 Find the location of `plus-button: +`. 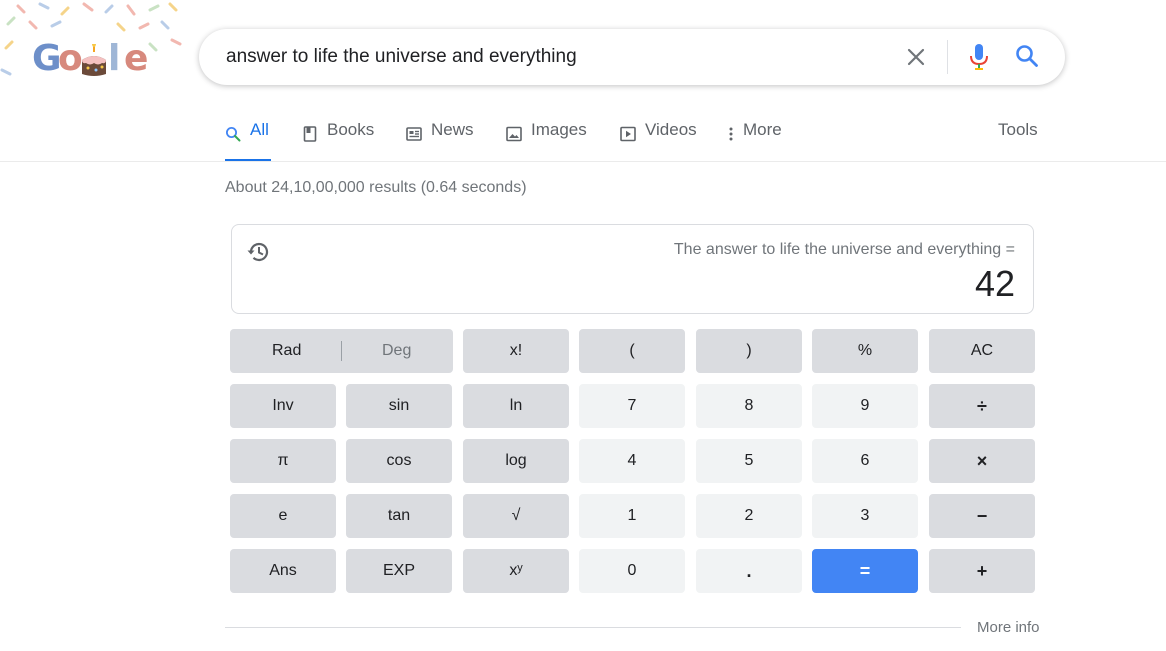

plus-button: + is located at coordinates (982, 571).